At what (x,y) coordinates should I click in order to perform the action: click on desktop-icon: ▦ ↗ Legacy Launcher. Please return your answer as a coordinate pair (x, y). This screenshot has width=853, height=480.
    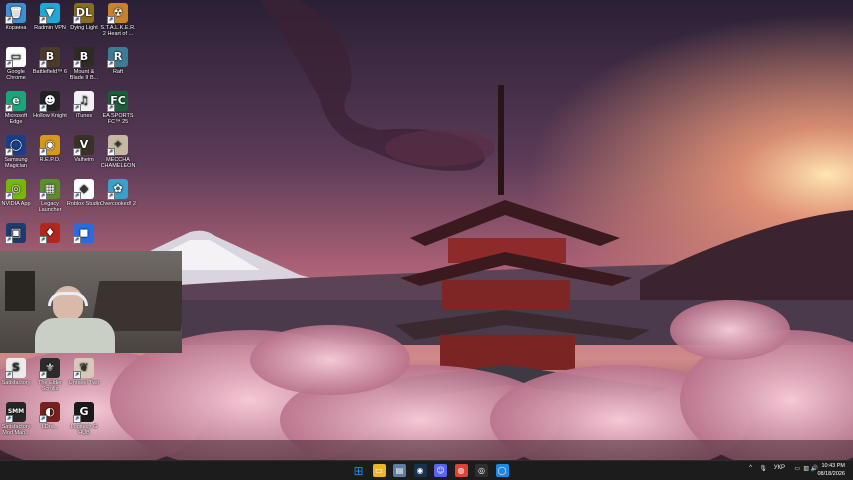
    Looking at the image, I should click on (50, 196).